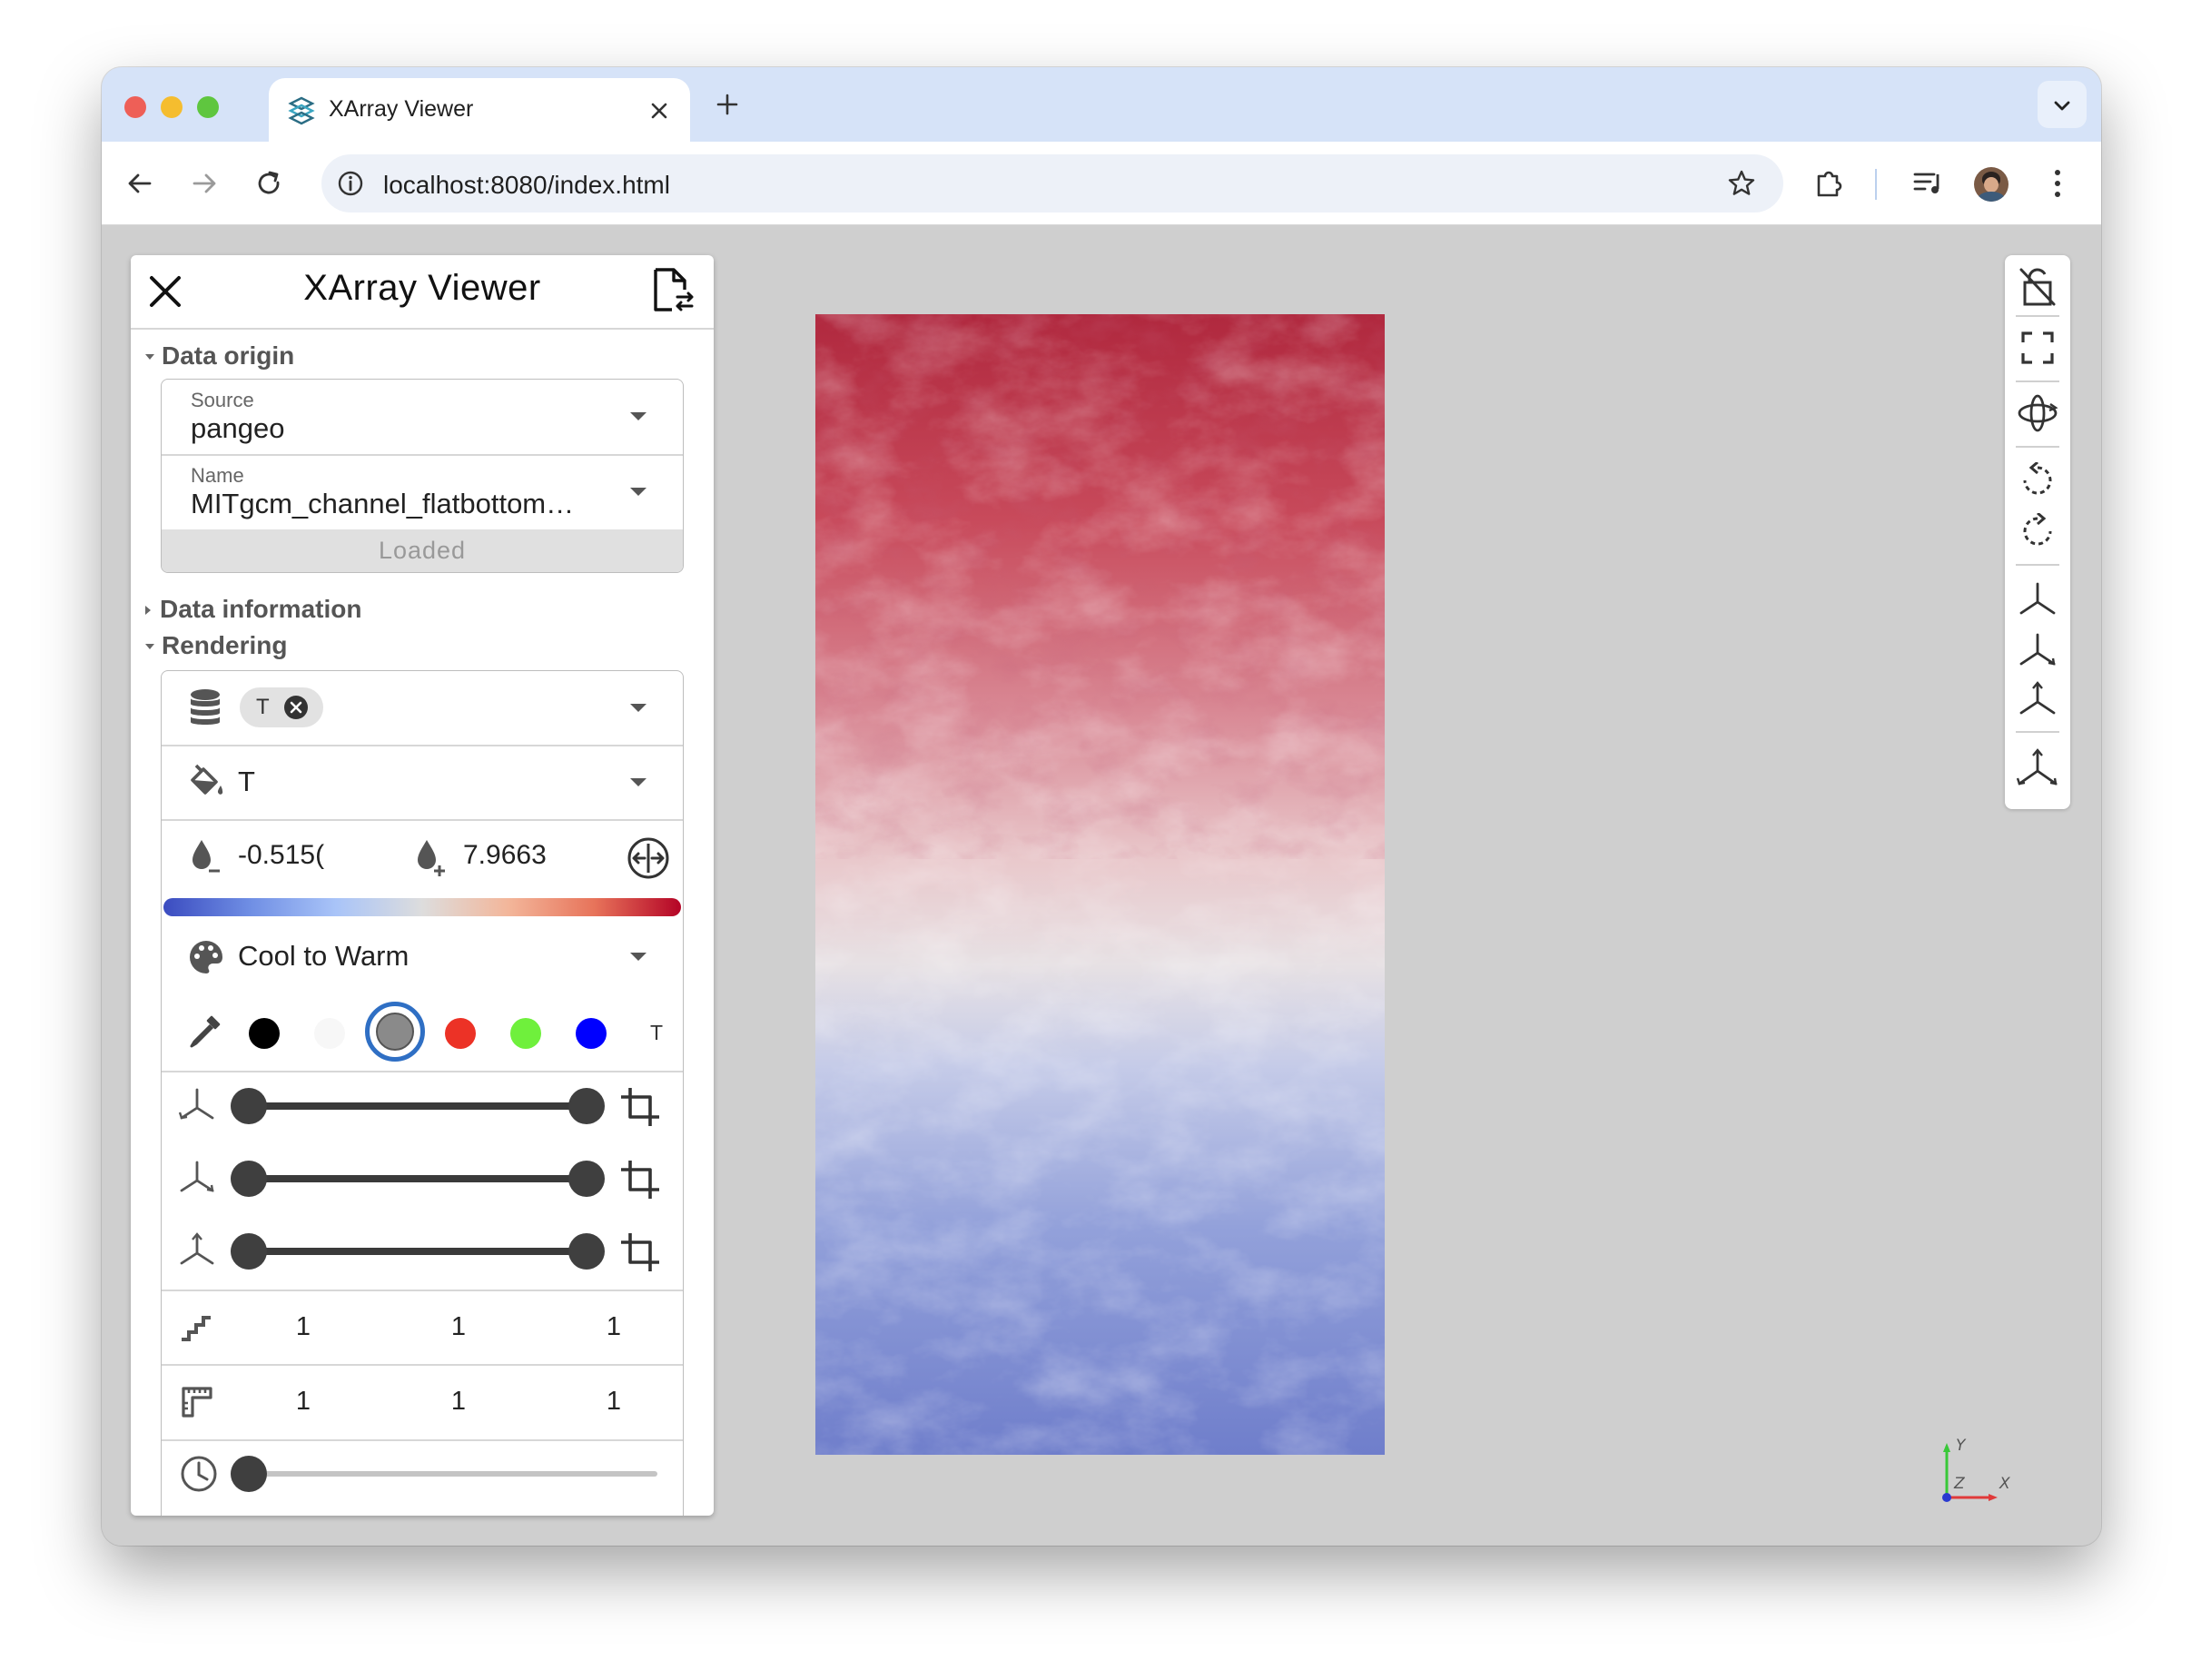 The image size is (2201, 1680). What do you see at coordinates (422, 907) in the screenshot?
I see `colormap-gradient-bar` at bounding box center [422, 907].